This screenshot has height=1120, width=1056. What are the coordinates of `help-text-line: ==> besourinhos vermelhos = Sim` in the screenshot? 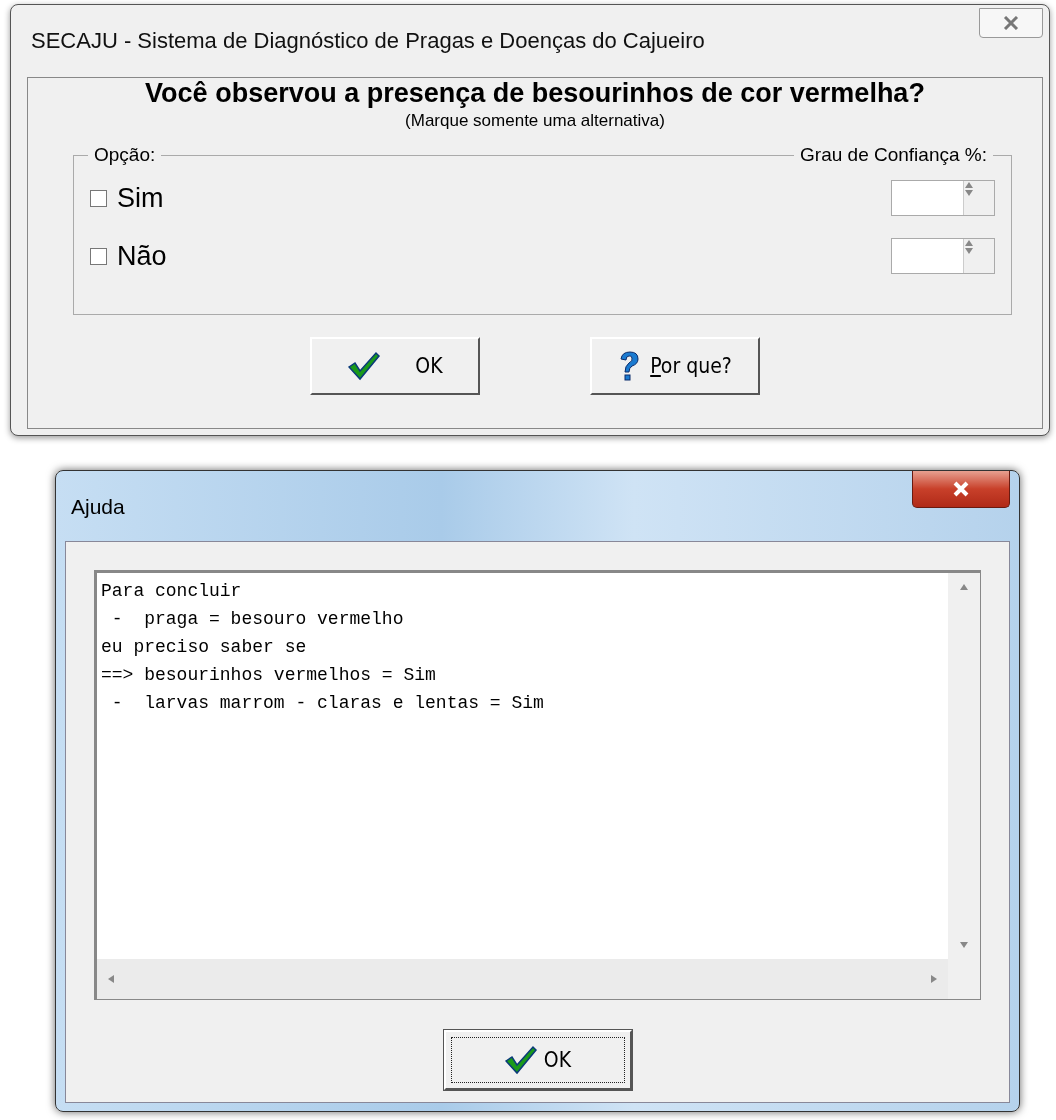 It's located at (269, 675).